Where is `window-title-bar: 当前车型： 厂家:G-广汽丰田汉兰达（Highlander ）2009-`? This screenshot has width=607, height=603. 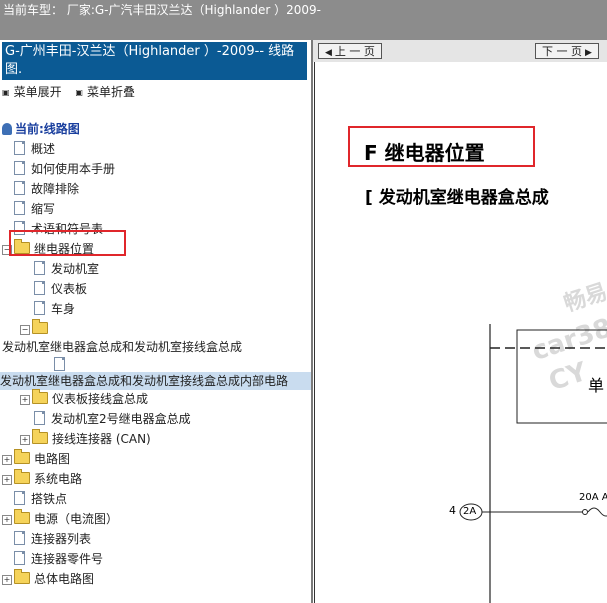 window-title-bar: 当前车型： 厂家:G-广汽丰田汉兰达（Highlander ）2009- is located at coordinates (303, 20).